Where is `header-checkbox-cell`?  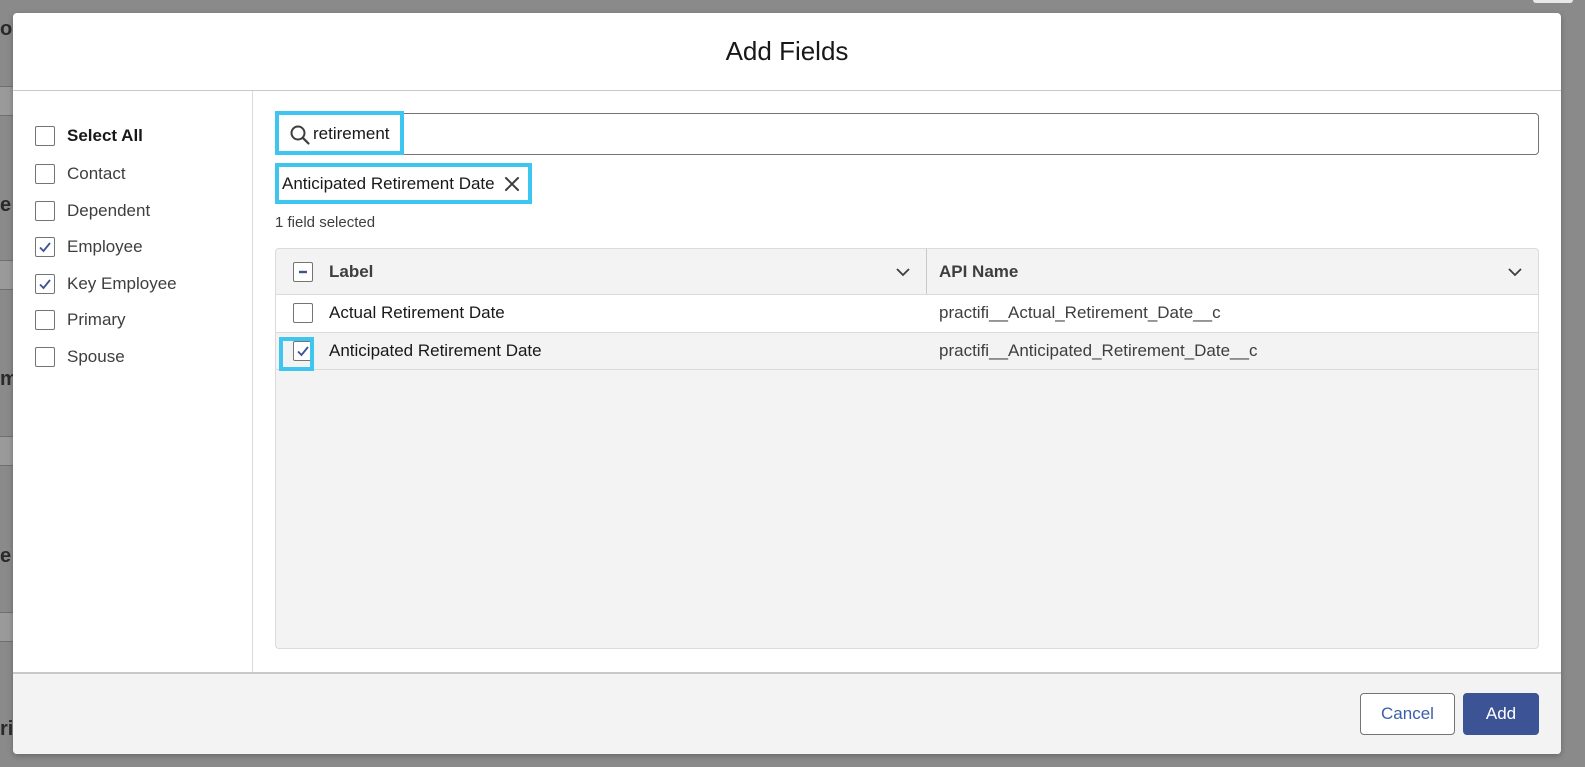 header-checkbox-cell is located at coordinates (302, 271).